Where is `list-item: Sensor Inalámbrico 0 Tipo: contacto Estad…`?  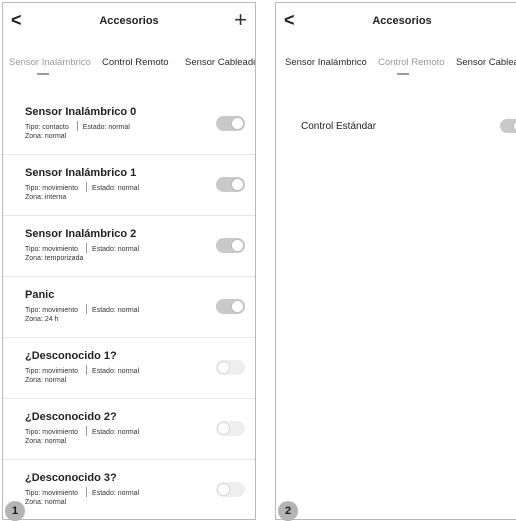 list-item: Sensor Inalámbrico 0 Tipo: contacto Estad… is located at coordinates (129, 124).